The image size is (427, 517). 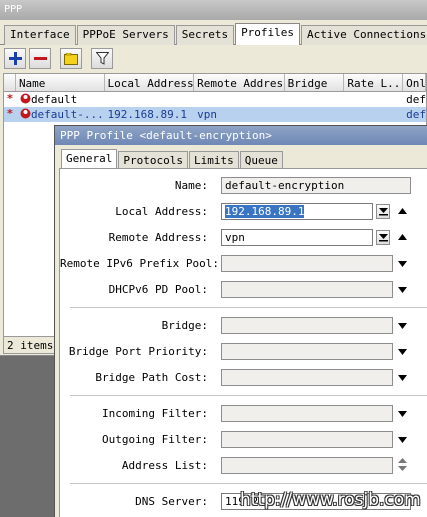 I want to click on dhcpv6-pd-pool-label: DHCPv6 PD Pool:, so click(x=158, y=289).